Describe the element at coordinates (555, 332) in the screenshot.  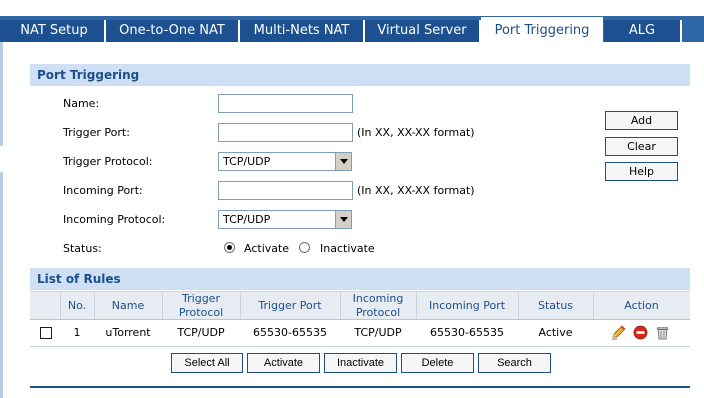
I see `row-status: Active` at that location.